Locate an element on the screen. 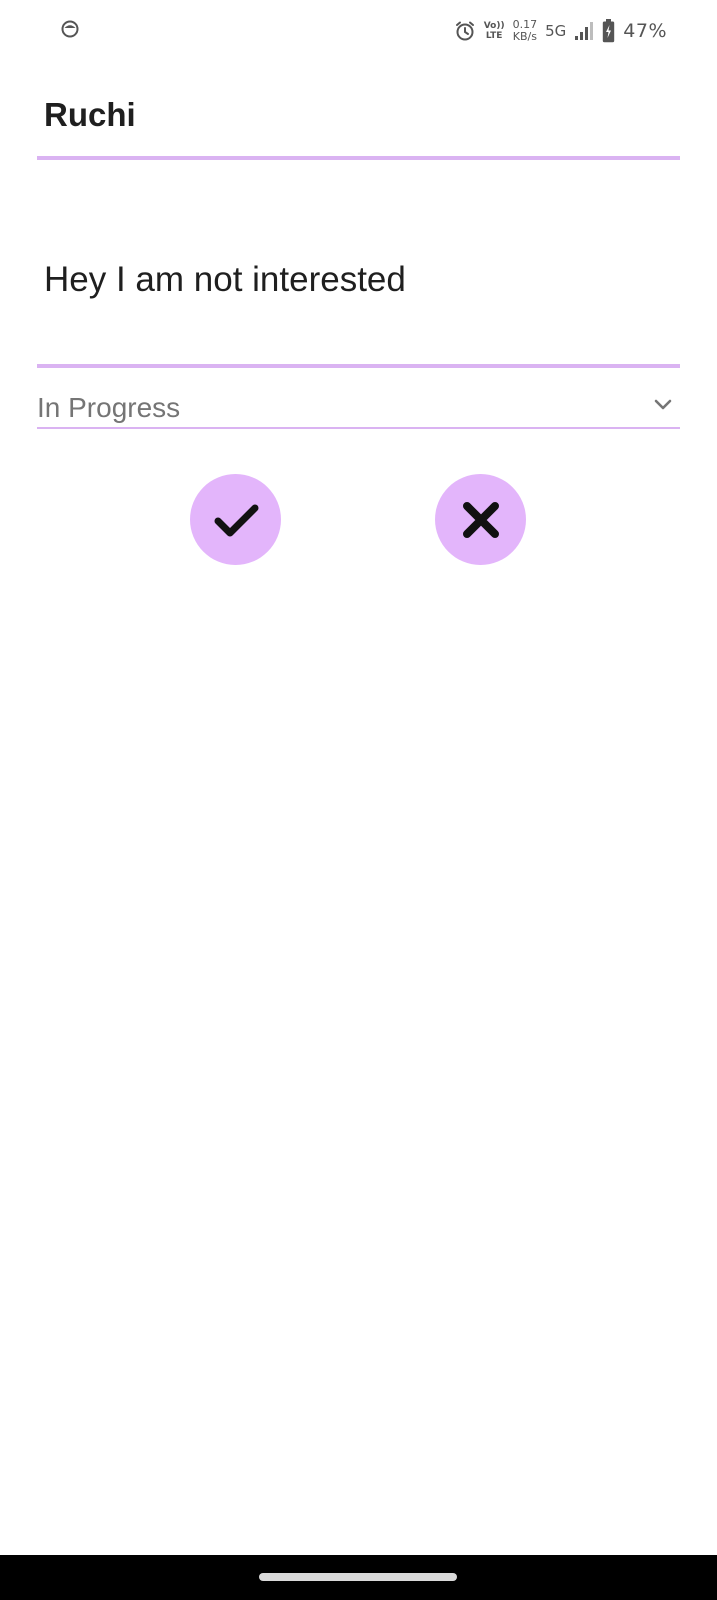  confirm-button is located at coordinates (235, 519).